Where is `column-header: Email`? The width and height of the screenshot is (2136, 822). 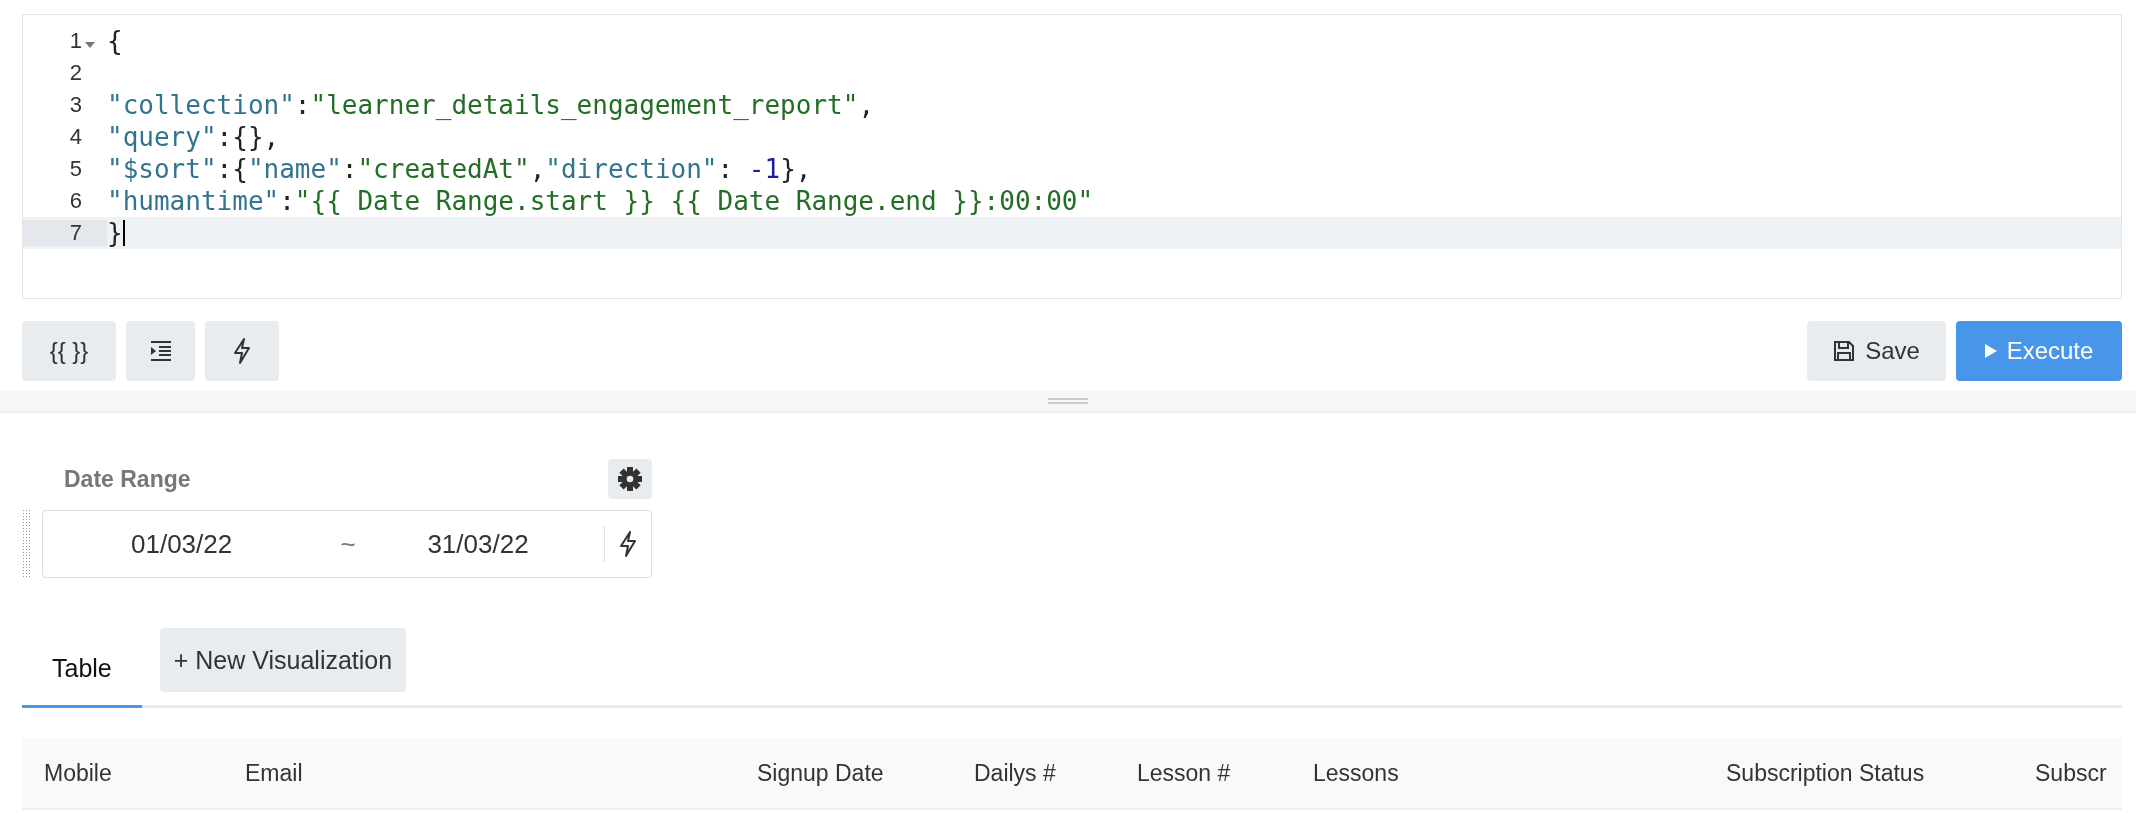 column-header: Email is located at coordinates (274, 773).